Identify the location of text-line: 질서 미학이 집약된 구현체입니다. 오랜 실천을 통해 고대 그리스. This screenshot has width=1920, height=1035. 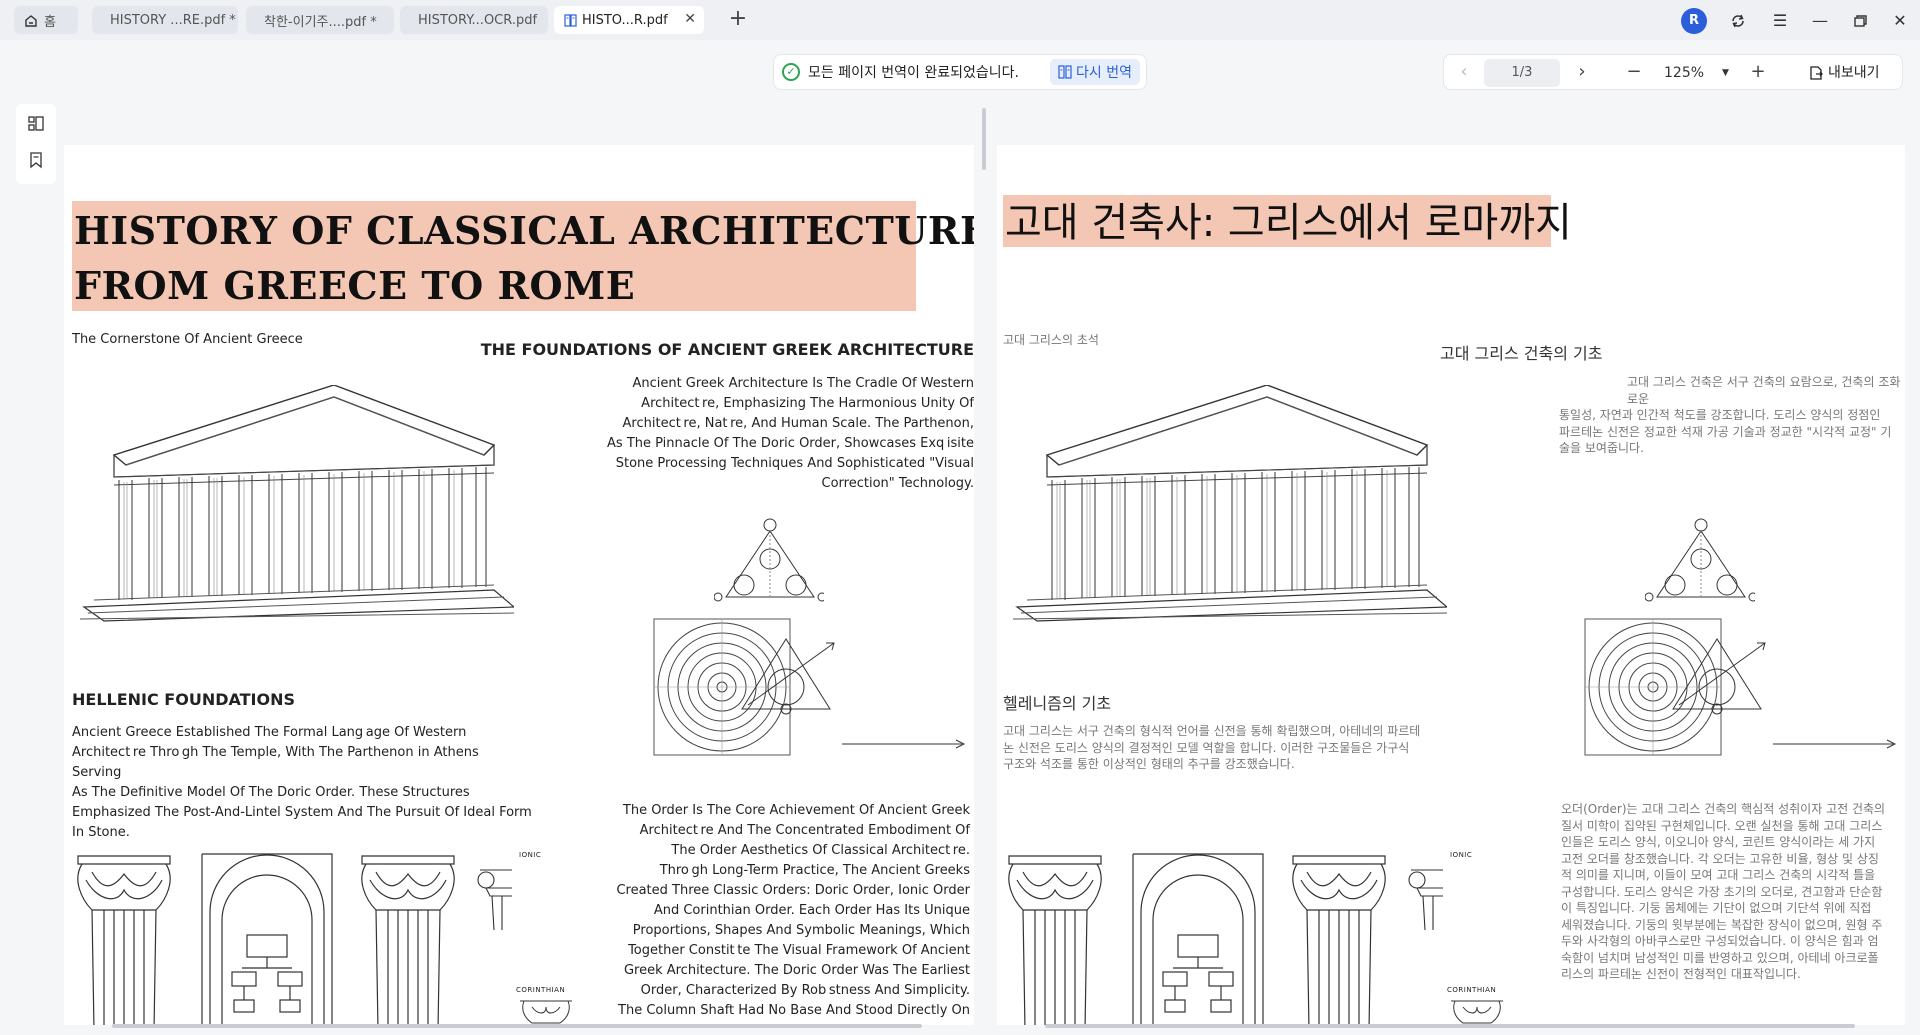
(1722, 825).